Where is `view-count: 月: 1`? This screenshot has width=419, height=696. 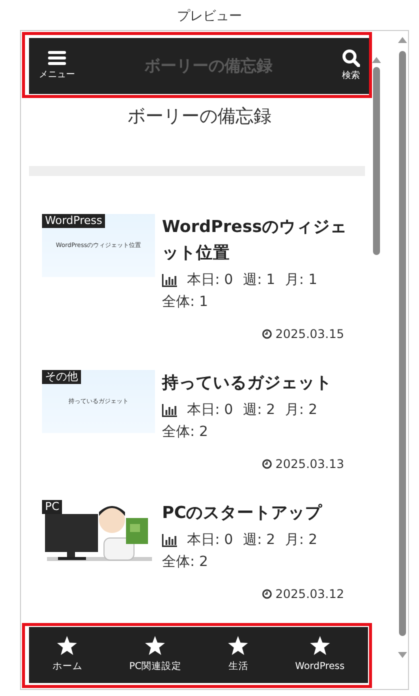
view-count: 月: 1 is located at coordinates (301, 280).